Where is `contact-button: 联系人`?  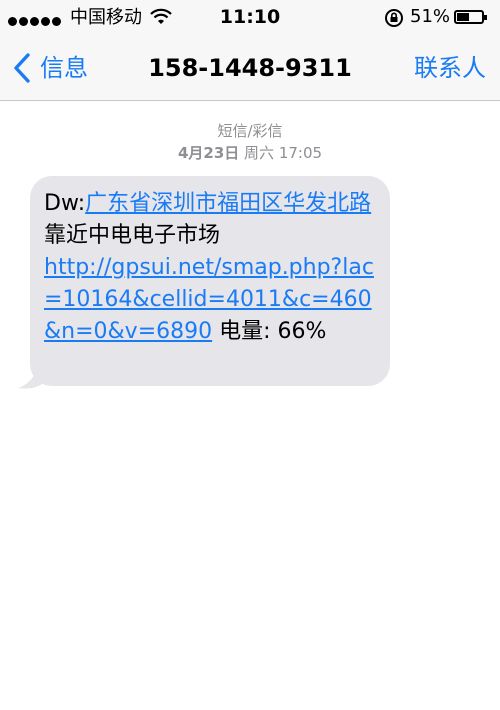 contact-button: 联系人 is located at coordinates (450, 68).